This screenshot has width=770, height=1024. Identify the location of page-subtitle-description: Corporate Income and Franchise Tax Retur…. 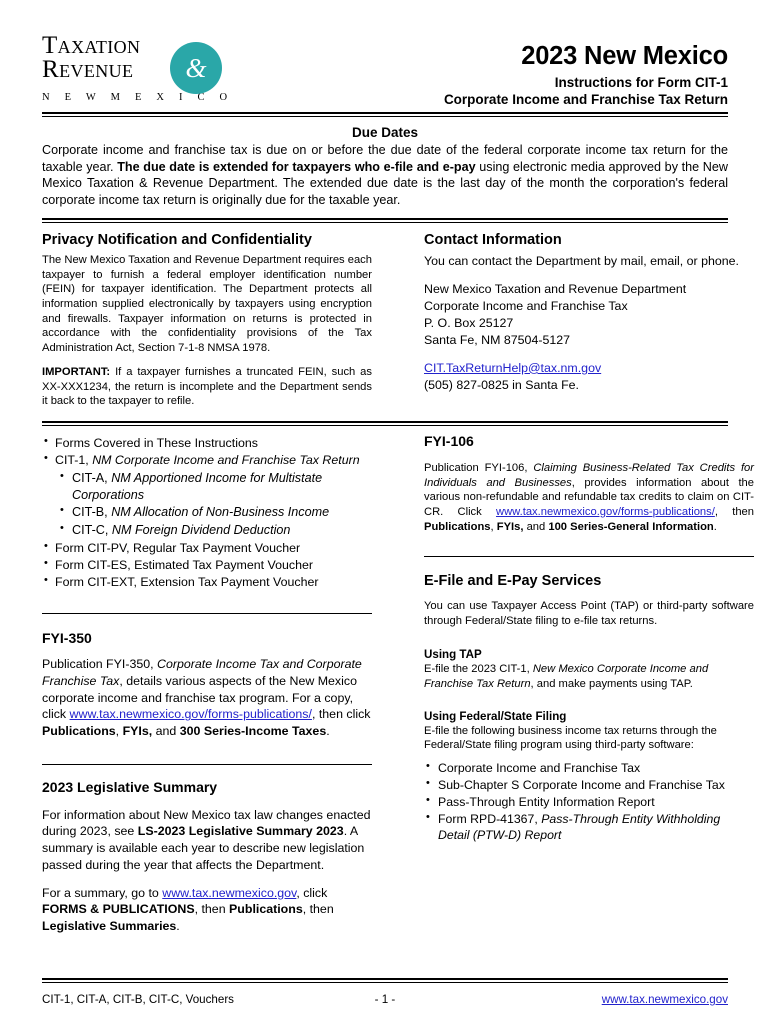
(585, 100).